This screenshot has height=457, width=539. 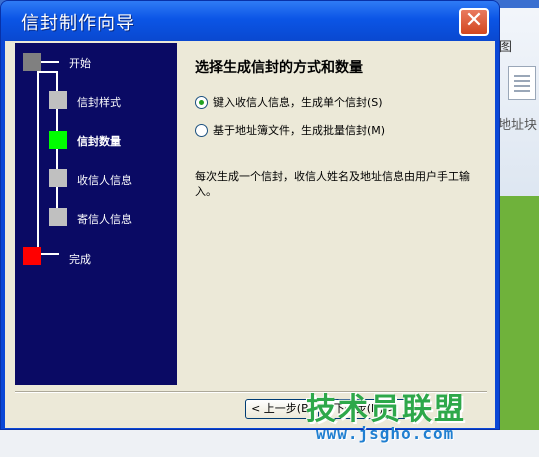 What do you see at coordinates (32, 256) in the screenshot?
I see `step-finish-marker` at bounding box center [32, 256].